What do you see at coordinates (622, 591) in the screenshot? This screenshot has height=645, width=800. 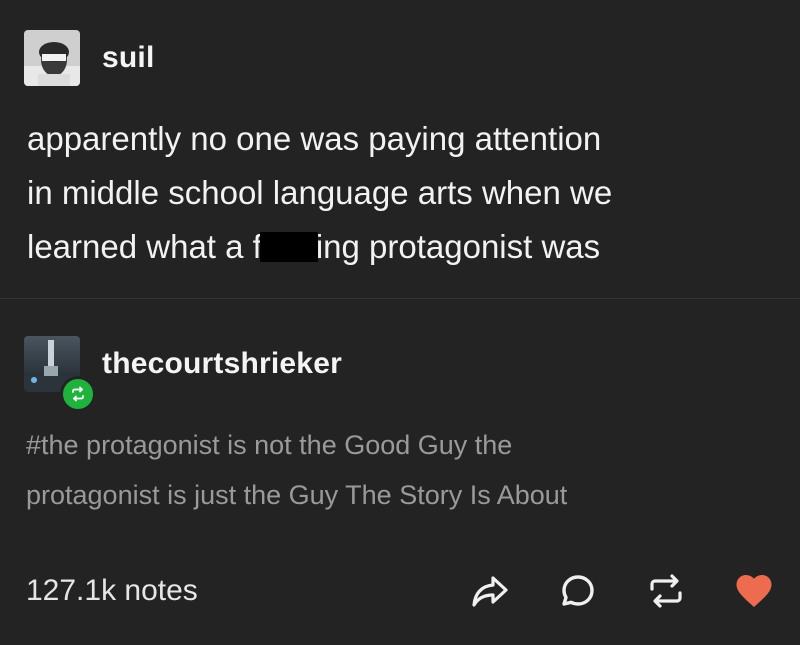 I see `post-actions` at bounding box center [622, 591].